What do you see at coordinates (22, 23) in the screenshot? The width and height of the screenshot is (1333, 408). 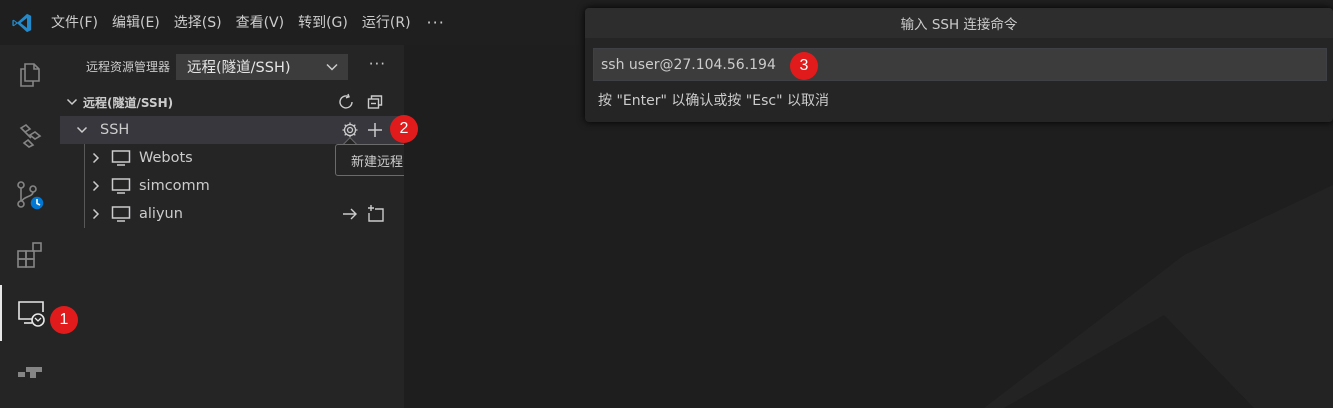 I see `vscode-logo-icon` at bounding box center [22, 23].